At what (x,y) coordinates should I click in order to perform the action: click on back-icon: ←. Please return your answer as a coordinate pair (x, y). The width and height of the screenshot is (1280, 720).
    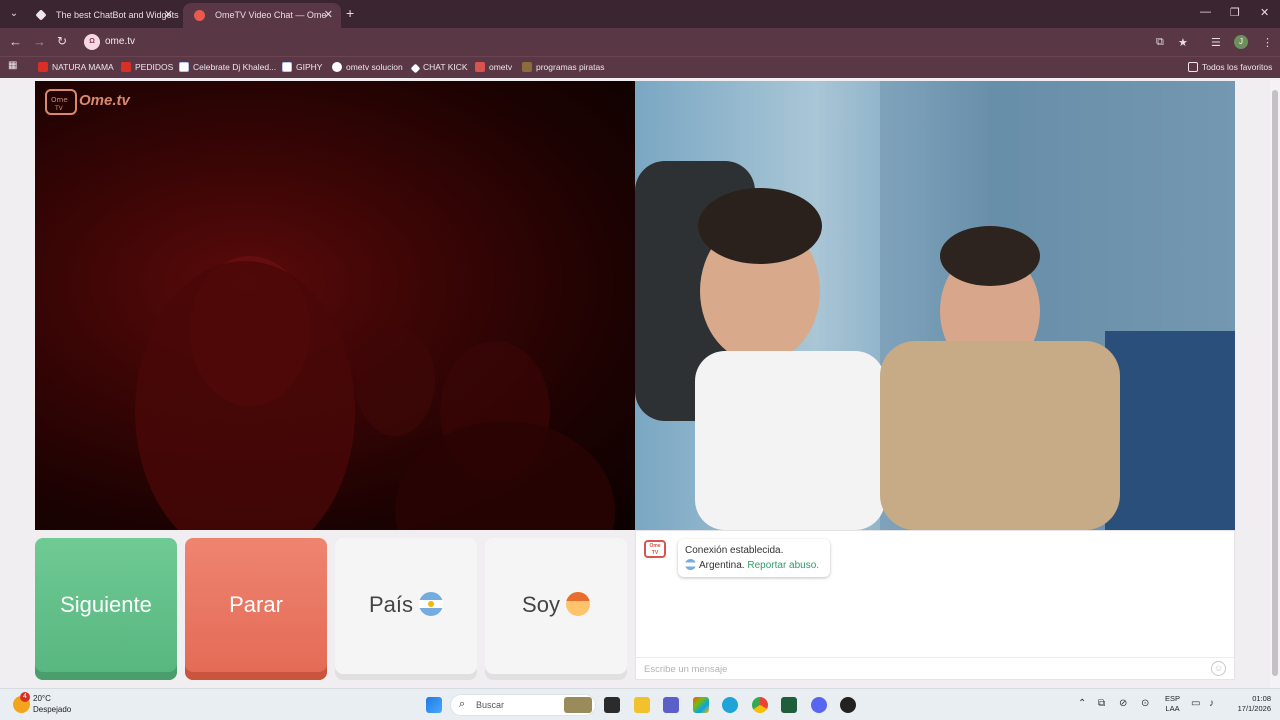
    Looking at the image, I should click on (15, 41).